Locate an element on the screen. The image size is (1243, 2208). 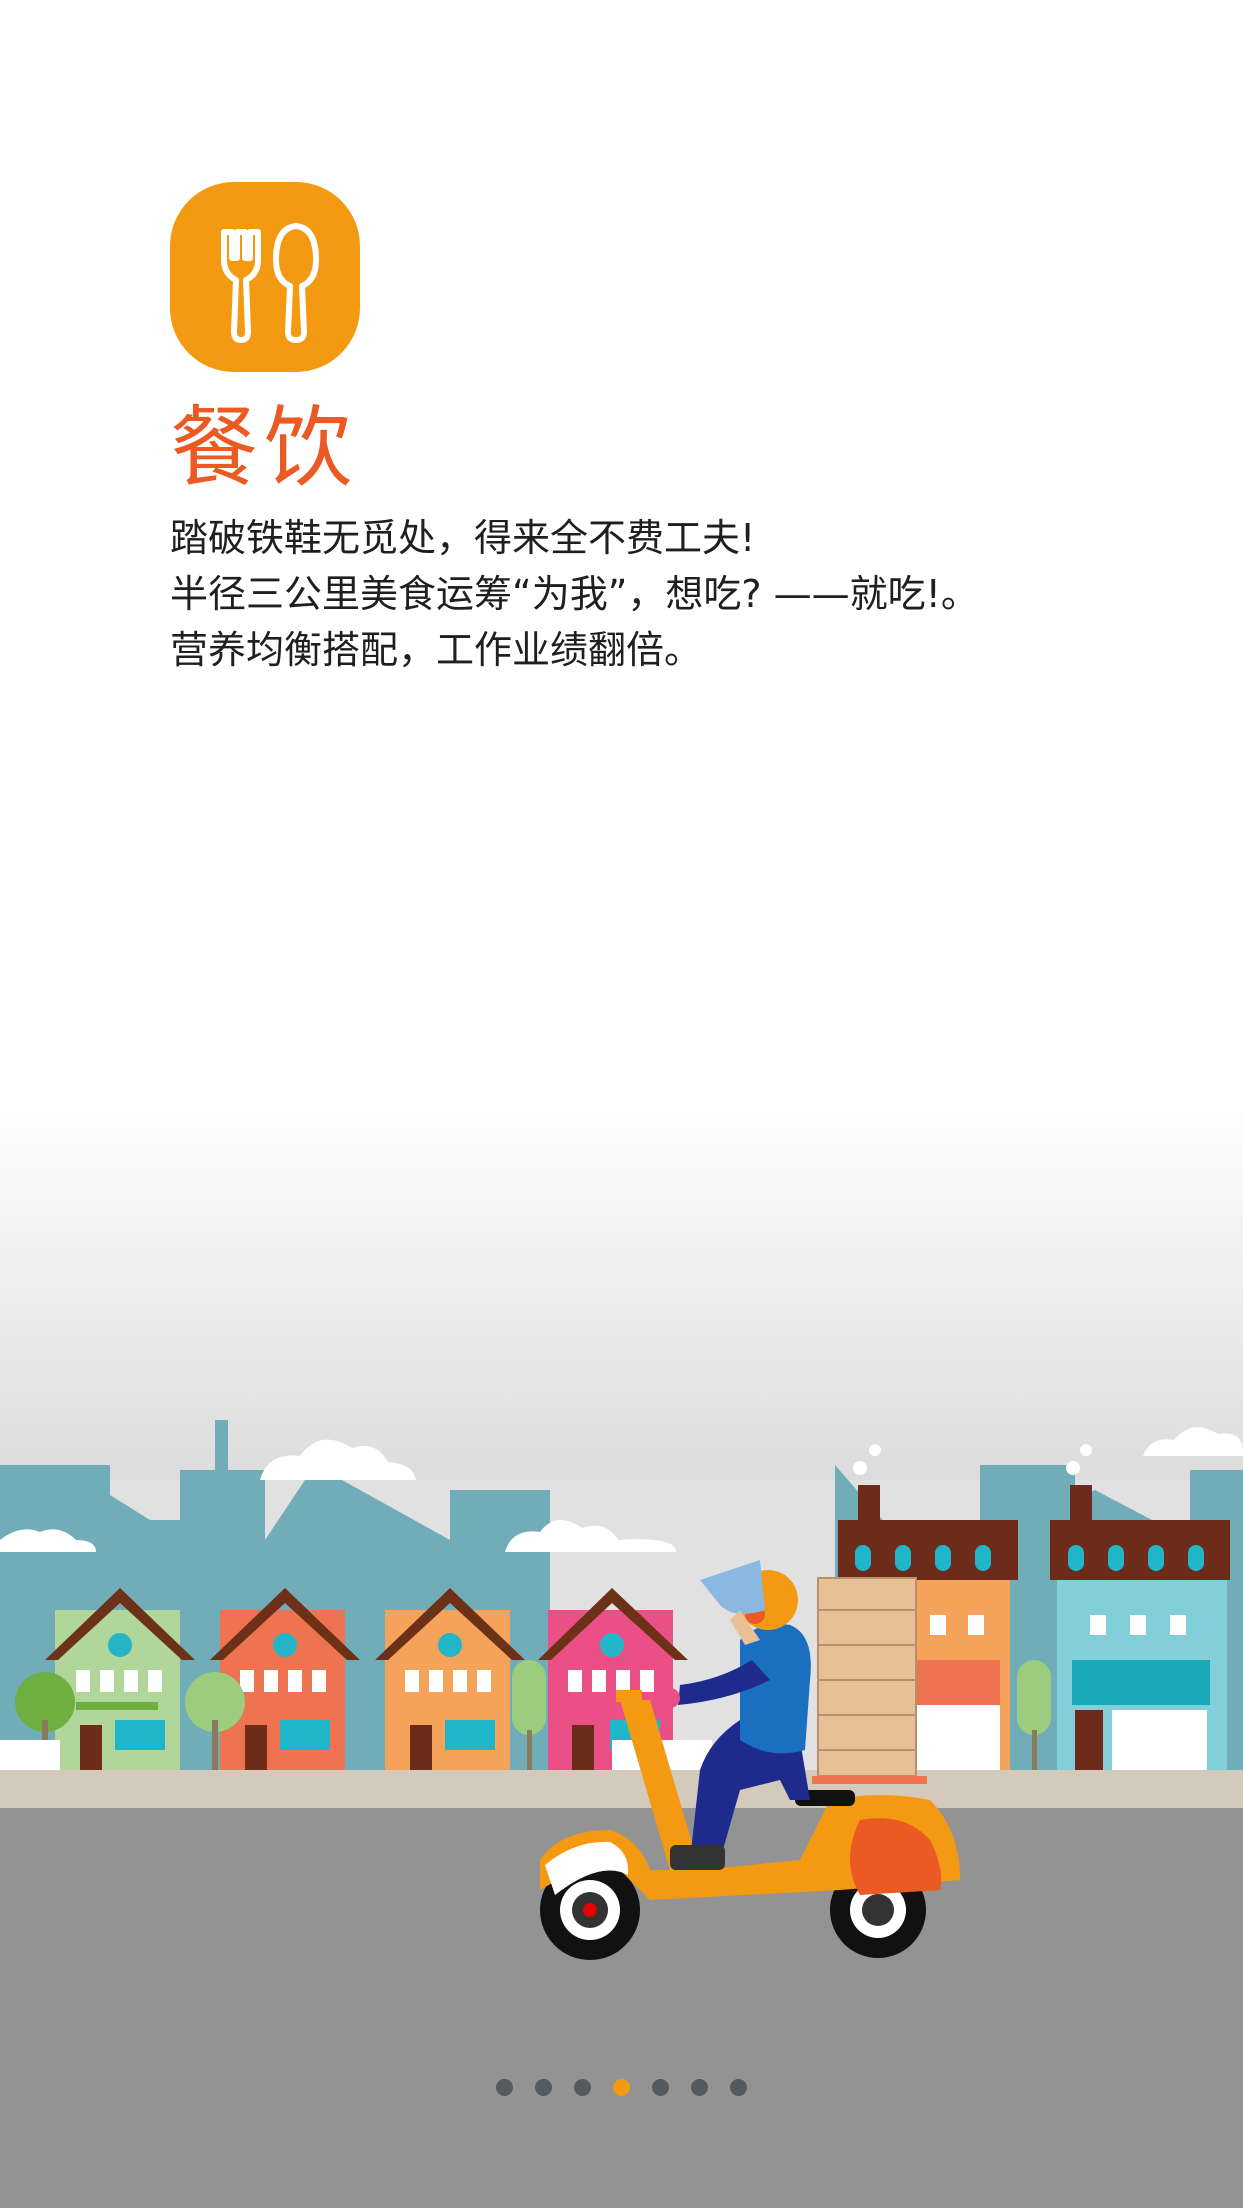
description-line: 半径三公里美食运筹“为我”，想吃? ——就吃!。 is located at coordinates (574, 594).